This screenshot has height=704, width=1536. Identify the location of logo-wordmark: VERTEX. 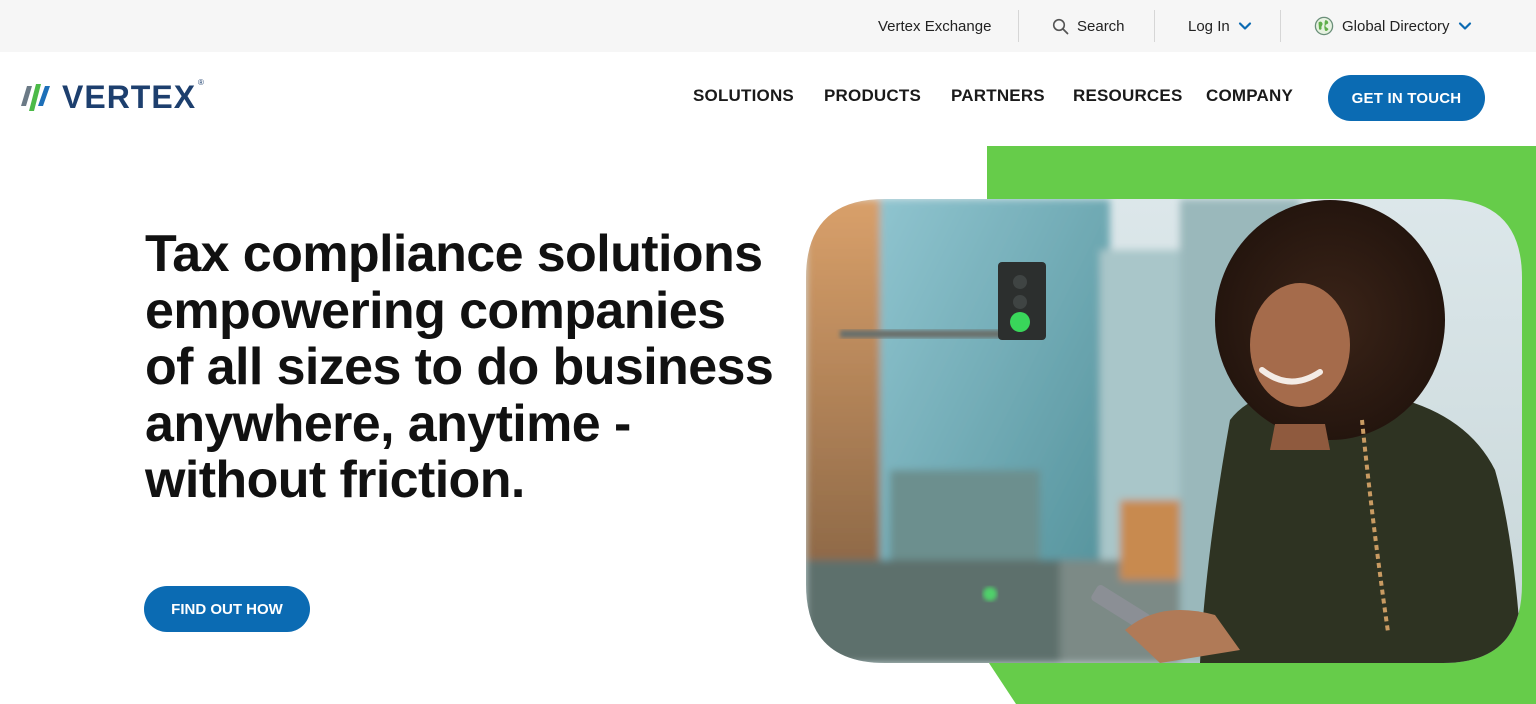
(129, 97).